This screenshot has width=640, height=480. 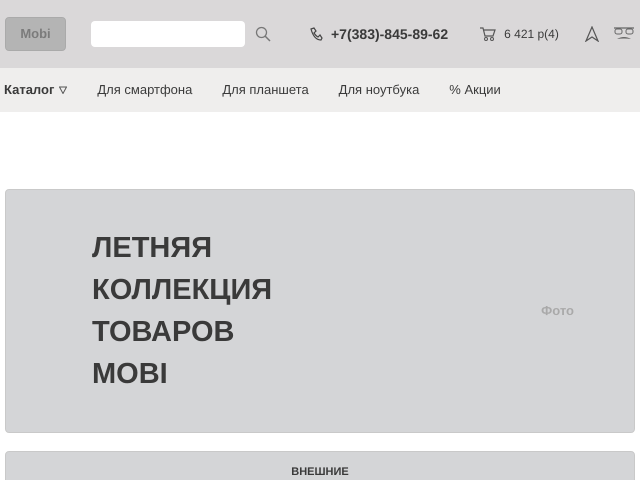 What do you see at coordinates (379, 90) in the screenshot?
I see `nav-link: Для ноутбука` at bounding box center [379, 90].